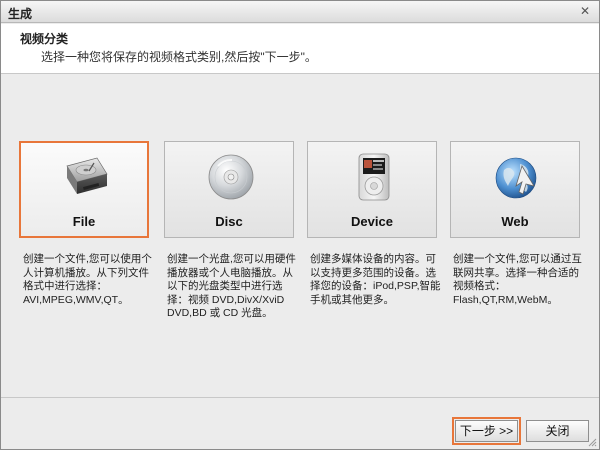  I want to click on category-label-web: Web, so click(515, 221).